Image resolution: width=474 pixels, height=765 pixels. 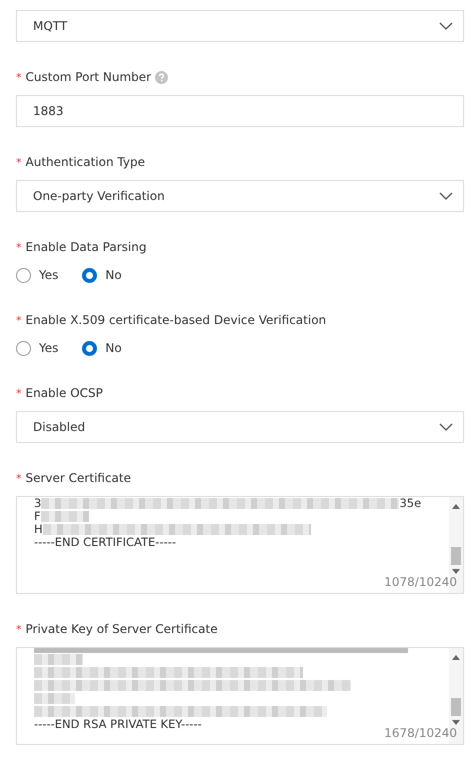 What do you see at coordinates (240, 696) in the screenshot?
I see `text-area: -----END RSA PRIVATE KEY----- 1678/10240` at bounding box center [240, 696].